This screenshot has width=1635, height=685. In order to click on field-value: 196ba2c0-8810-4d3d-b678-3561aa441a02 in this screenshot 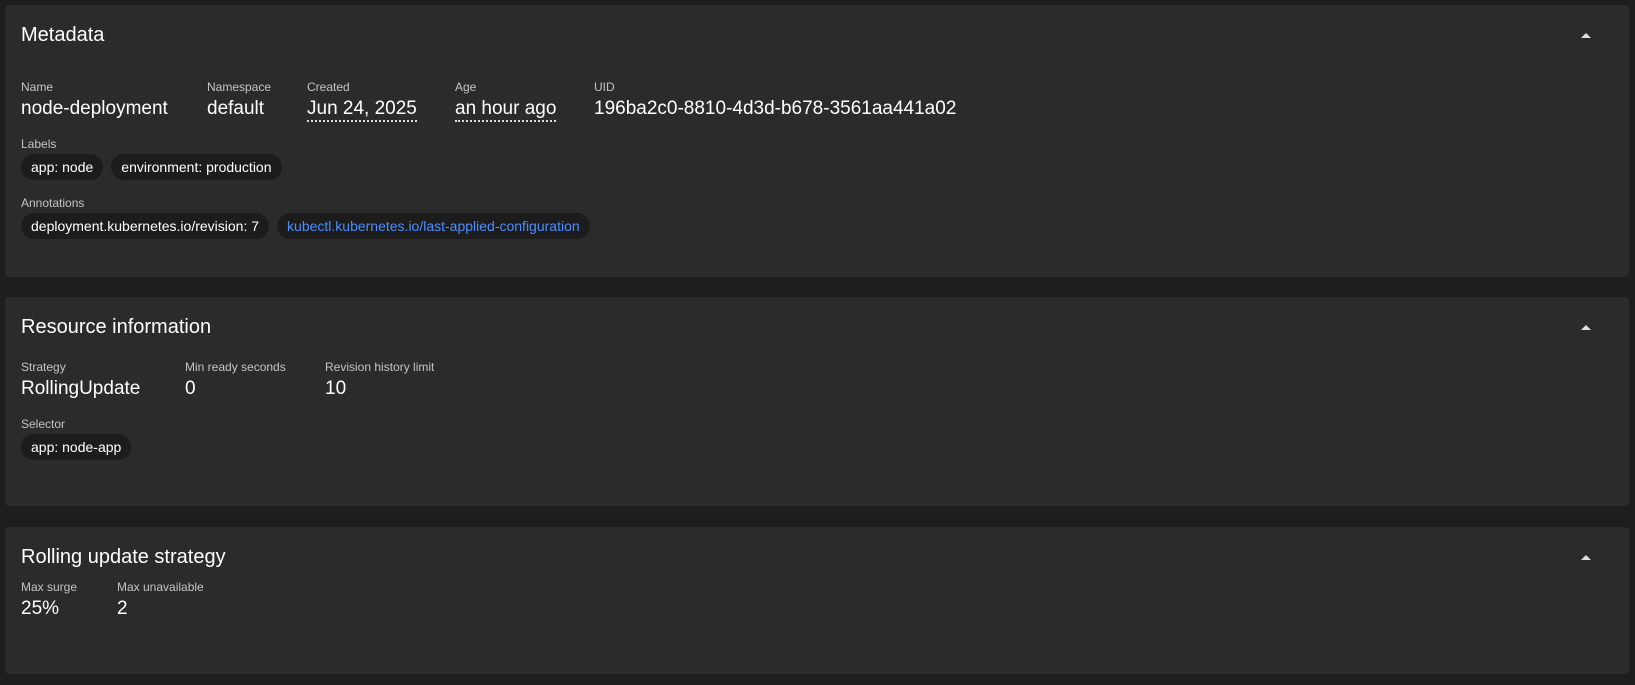, I will do `click(775, 108)`.